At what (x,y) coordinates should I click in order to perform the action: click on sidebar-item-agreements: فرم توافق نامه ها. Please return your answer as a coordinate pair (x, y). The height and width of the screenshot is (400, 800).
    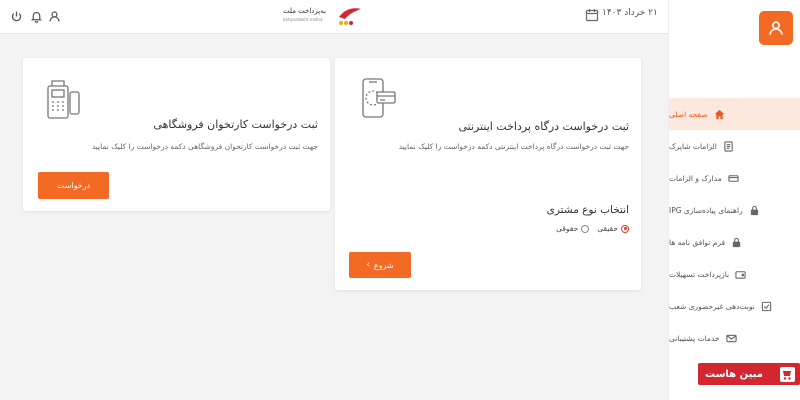
    Looking at the image, I should click on (734, 242).